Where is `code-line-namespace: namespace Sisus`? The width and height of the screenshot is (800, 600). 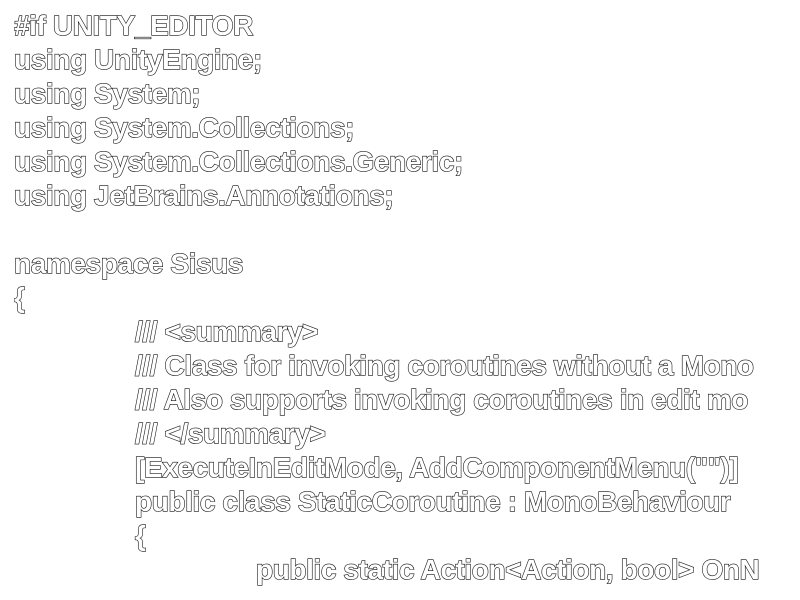
code-line-namespace: namespace Sisus is located at coordinates (129, 263).